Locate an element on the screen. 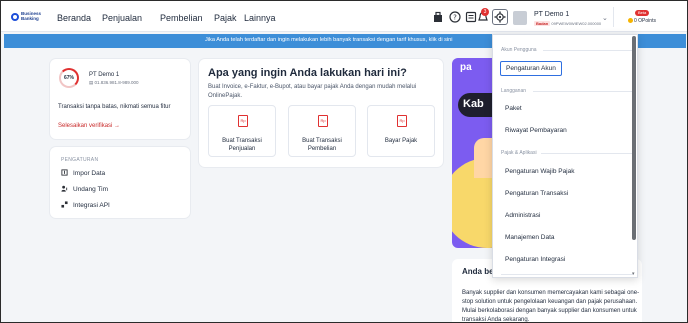 This screenshot has width=688, height=323. quick-actions-heading: Apa yang ingin Anda lakukan hari ini? is located at coordinates (307, 73).